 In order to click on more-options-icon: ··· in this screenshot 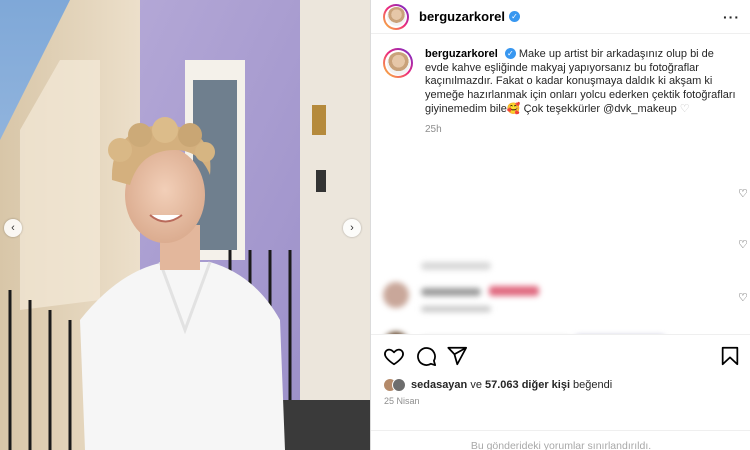, I will do `click(731, 17)`.